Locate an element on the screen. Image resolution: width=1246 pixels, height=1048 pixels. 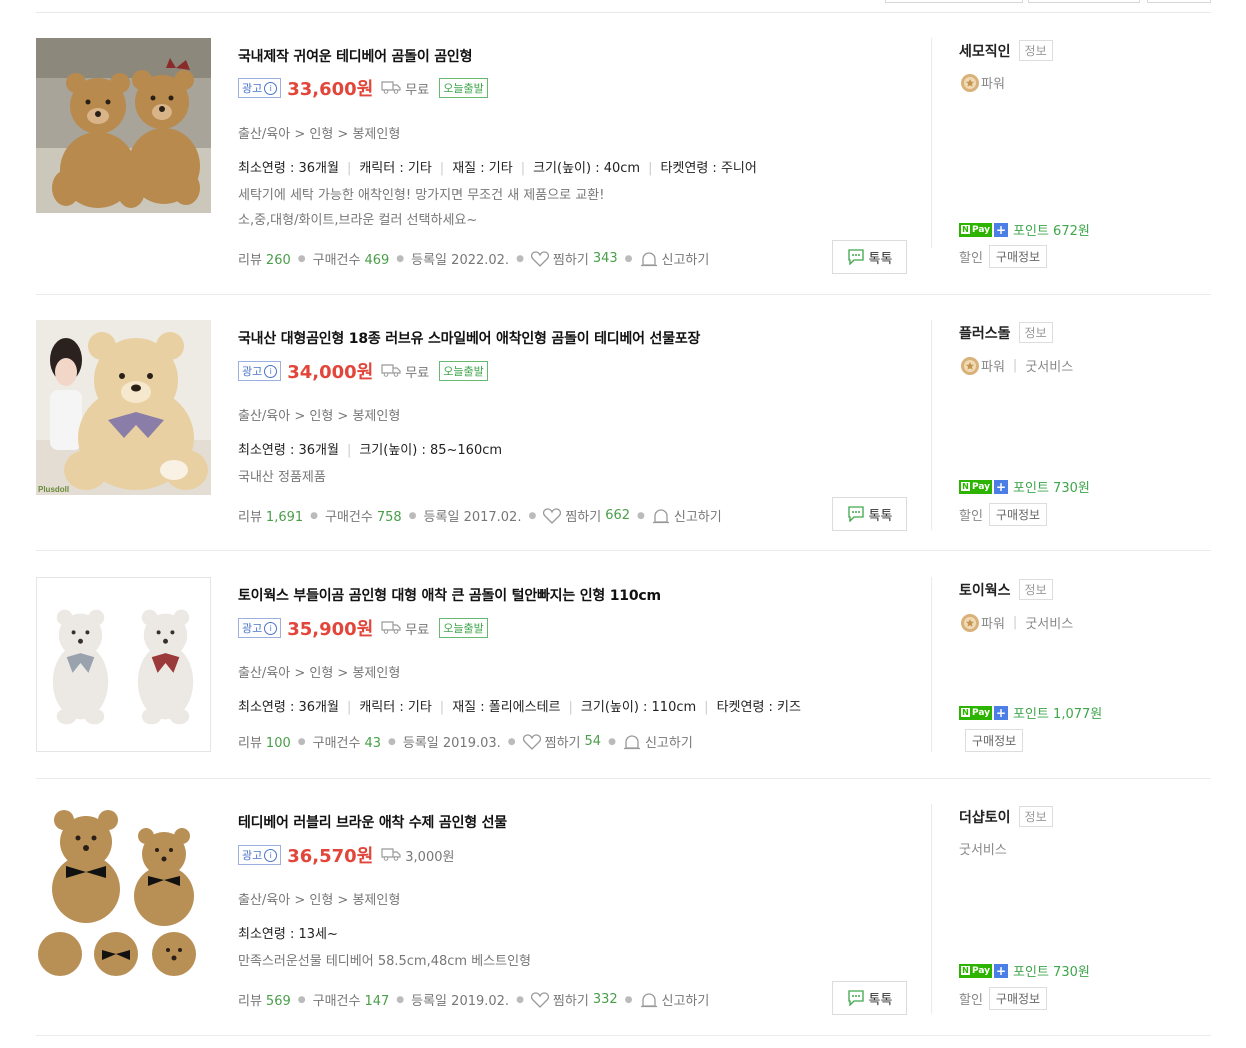
seller-name: 플러스돌 정보 is located at coordinates (1006, 332).